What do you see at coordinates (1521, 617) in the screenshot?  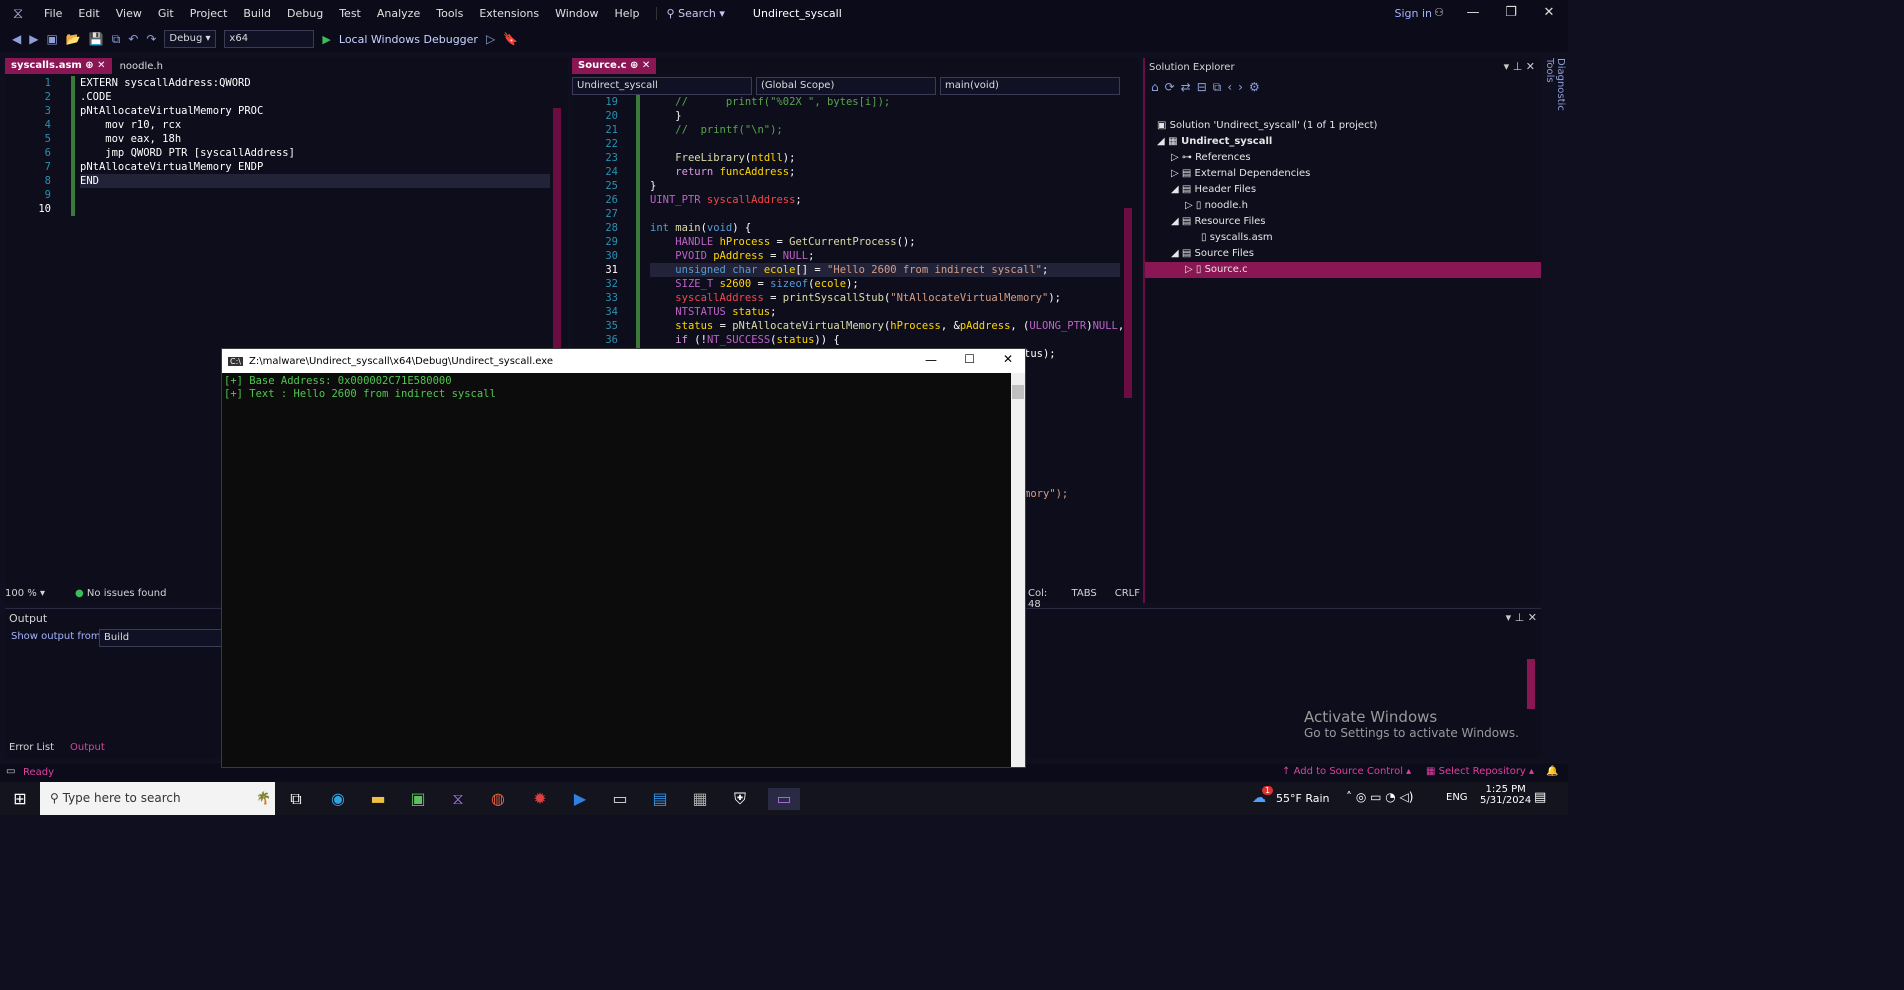 I see `output-pane-controls: ▾ ⊥ ✕` at bounding box center [1521, 617].